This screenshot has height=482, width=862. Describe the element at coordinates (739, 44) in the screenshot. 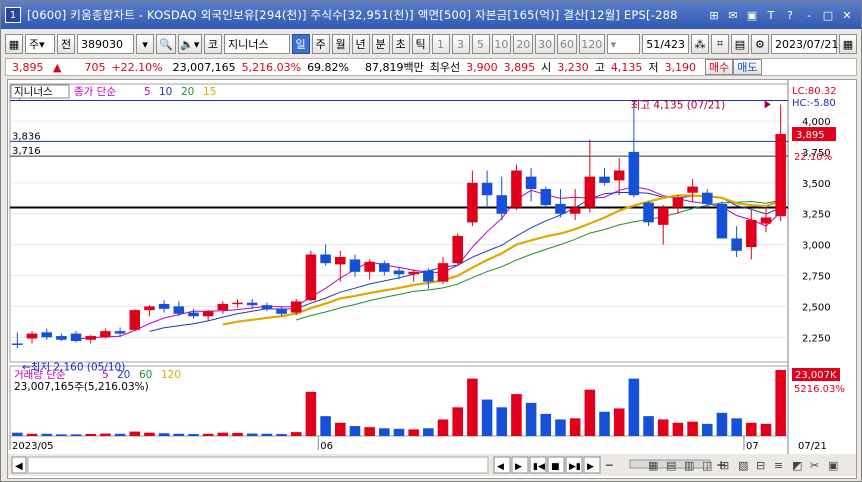

I see `save-icon: ▤` at that location.